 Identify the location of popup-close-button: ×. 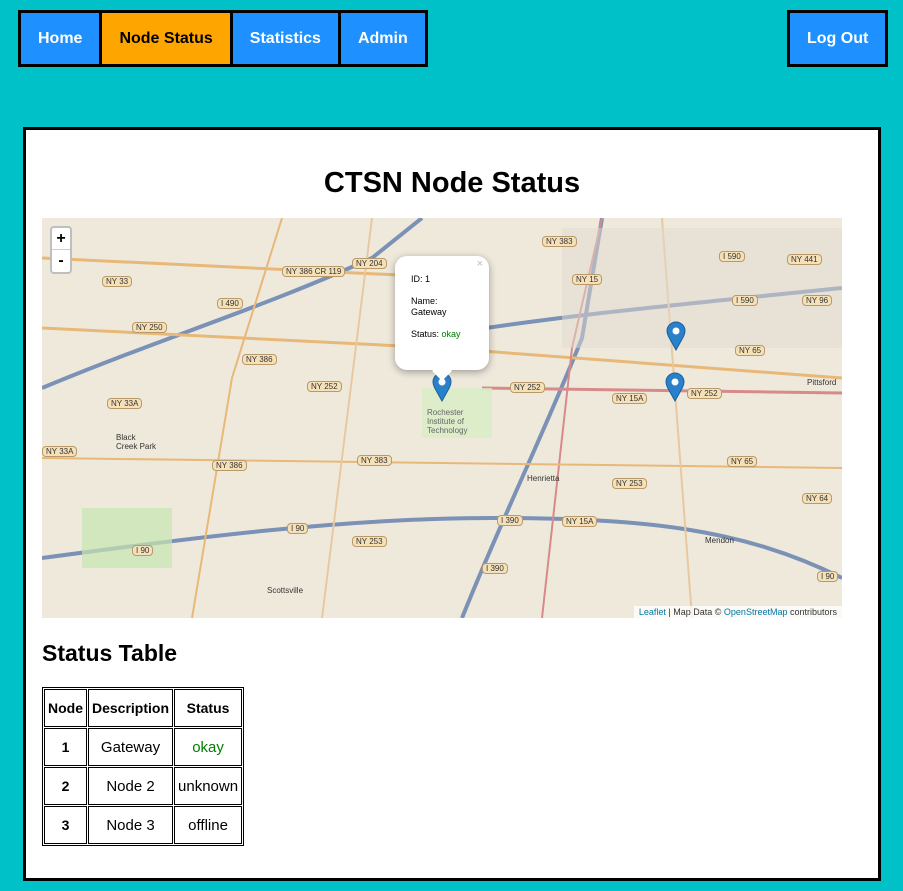
(480, 264).